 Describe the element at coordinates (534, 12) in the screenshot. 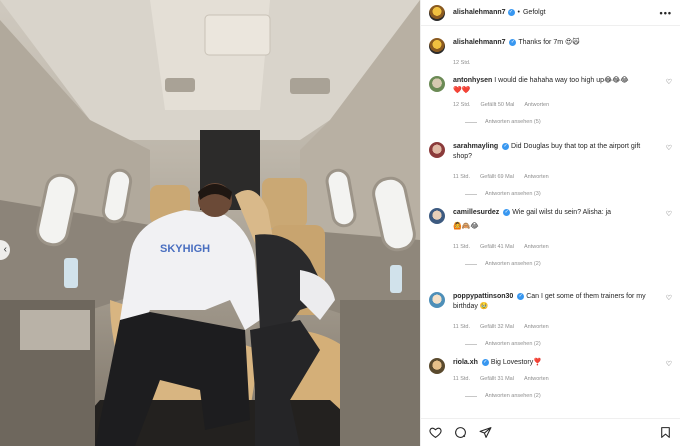

I see `follow-status-button: Gefolgt` at that location.